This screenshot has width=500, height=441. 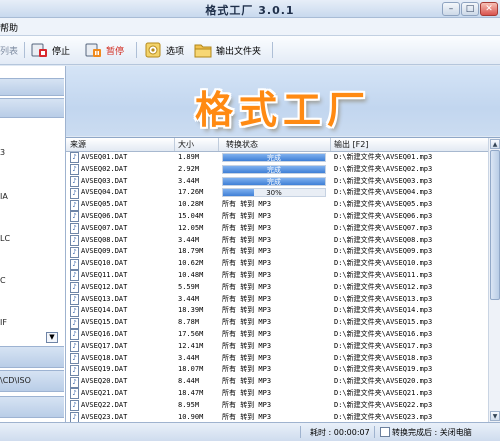 What do you see at coordinates (3, 322) in the screenshot?
I see `sidebar-item: IF` at bounding box center [3, 322].